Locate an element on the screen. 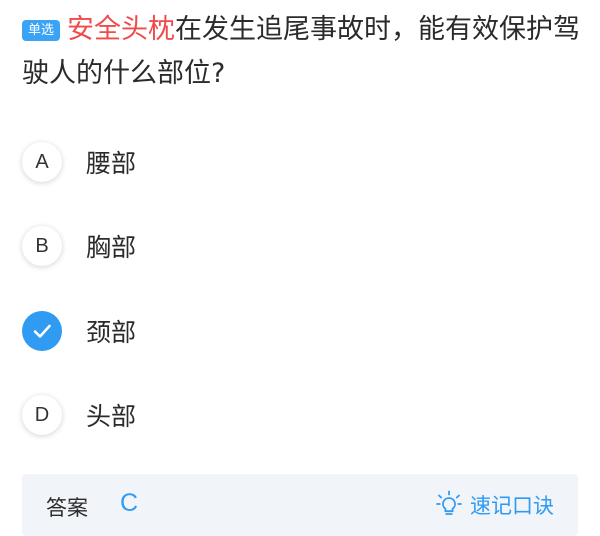 This screenshot has height=536, width=600. checkmark-icon is located at coordinates (42, 331).